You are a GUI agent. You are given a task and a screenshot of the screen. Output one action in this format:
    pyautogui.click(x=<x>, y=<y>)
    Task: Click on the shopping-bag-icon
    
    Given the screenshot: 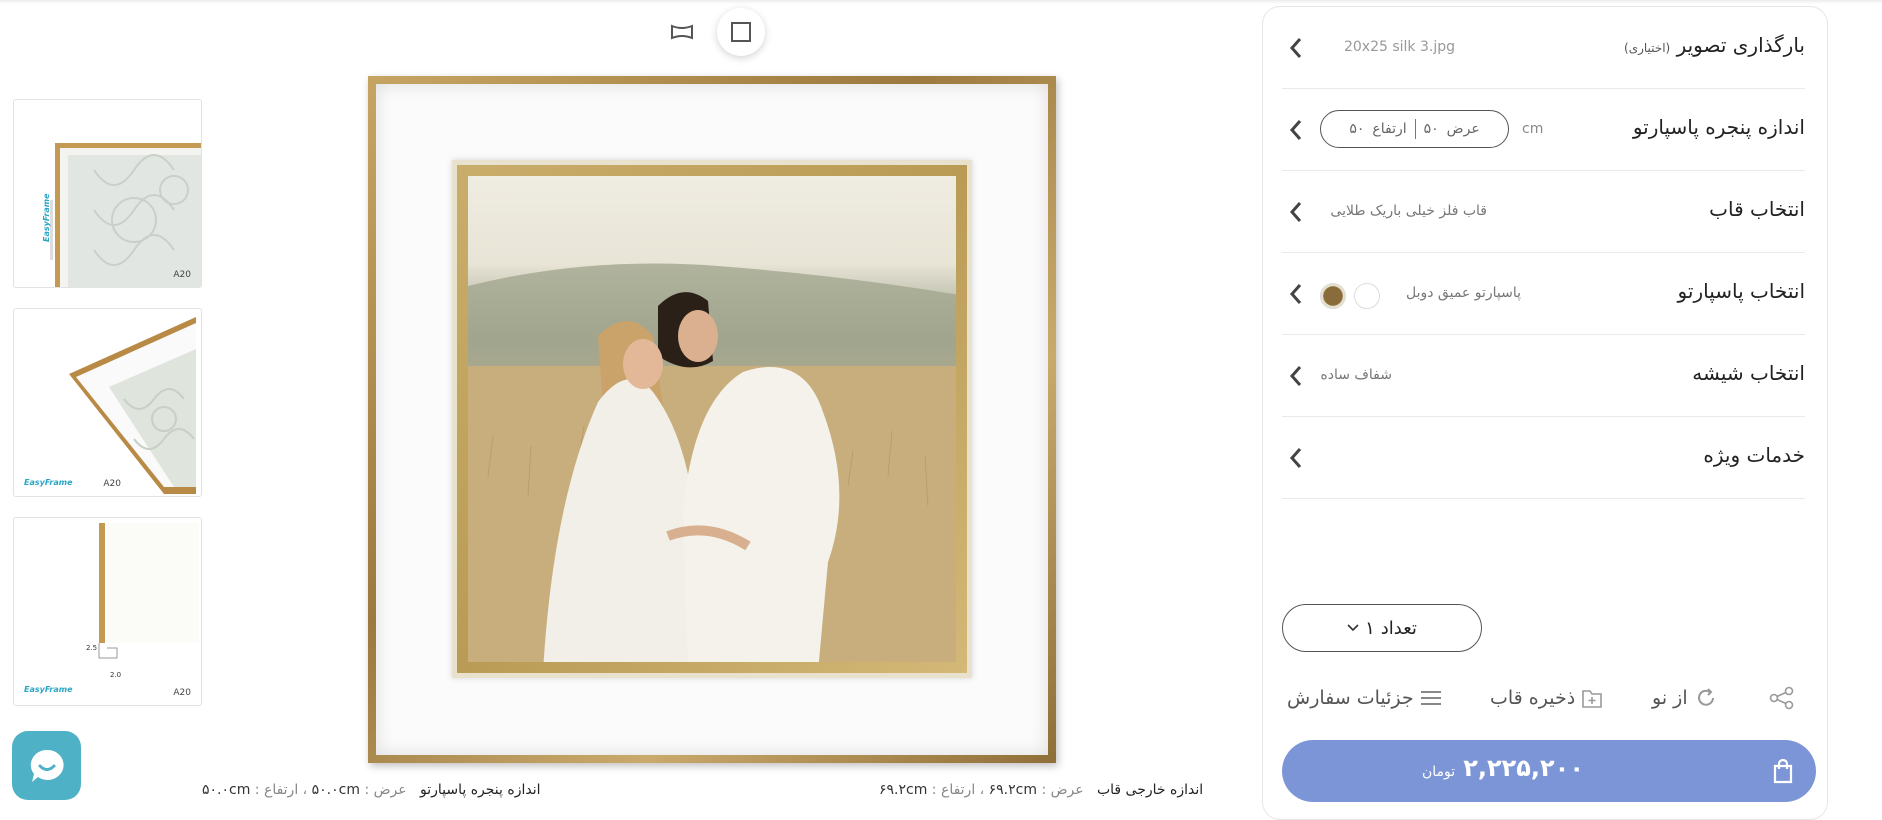 What is the action you would take?
    pyautogui.click(x=1783, y=773)
    